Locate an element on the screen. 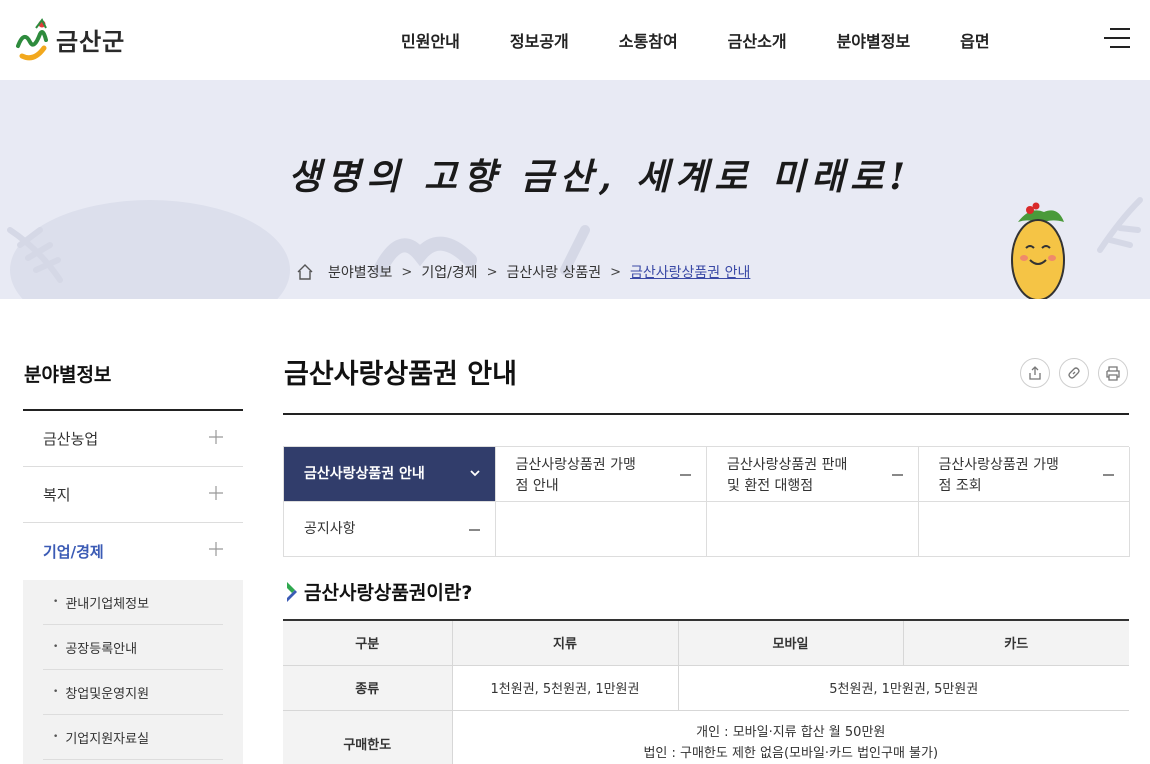 Image resolution: width=1150 pixels, height=764 pixels. copy-link-button is located at coordinates (1074, 373).